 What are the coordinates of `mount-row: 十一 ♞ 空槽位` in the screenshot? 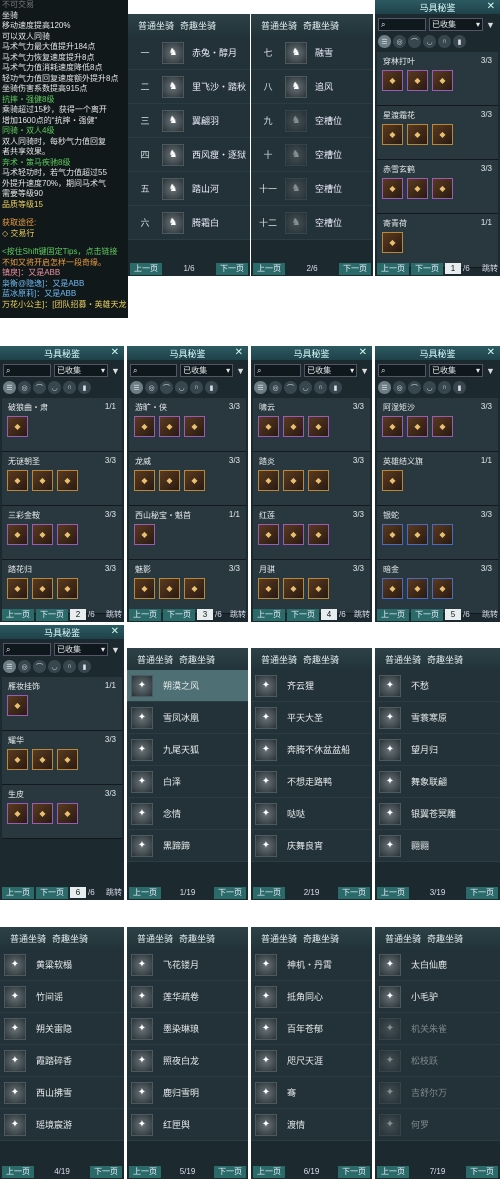 It's located at (312, 189).